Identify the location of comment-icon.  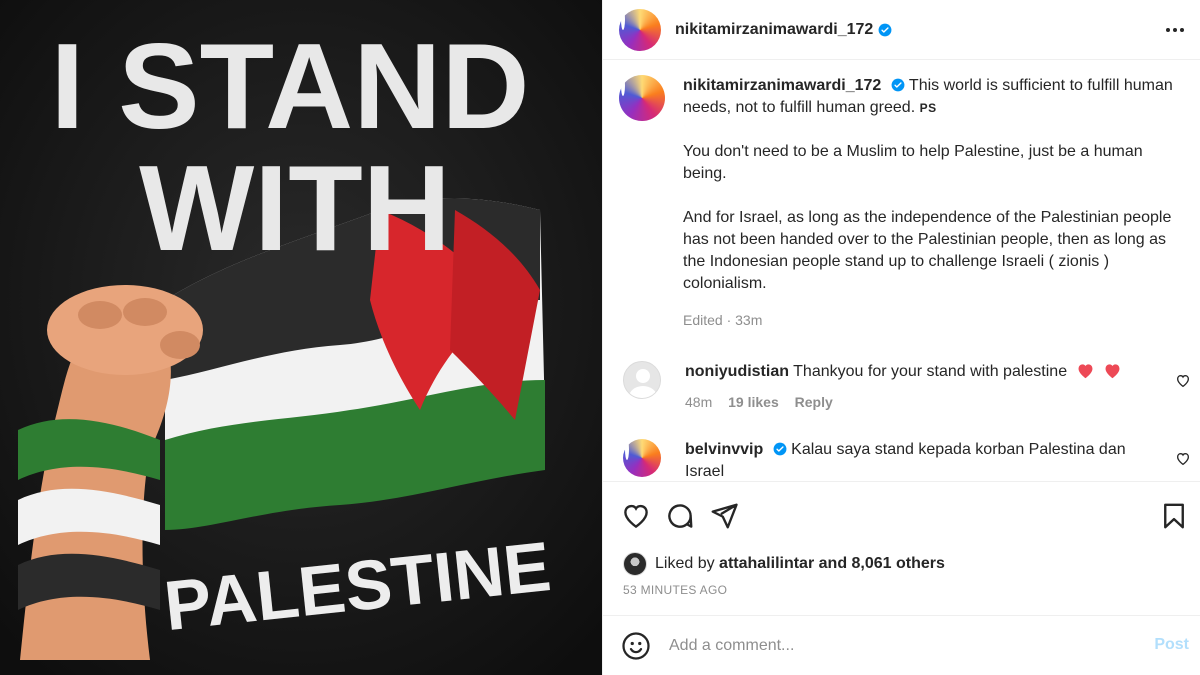
(680, 516).